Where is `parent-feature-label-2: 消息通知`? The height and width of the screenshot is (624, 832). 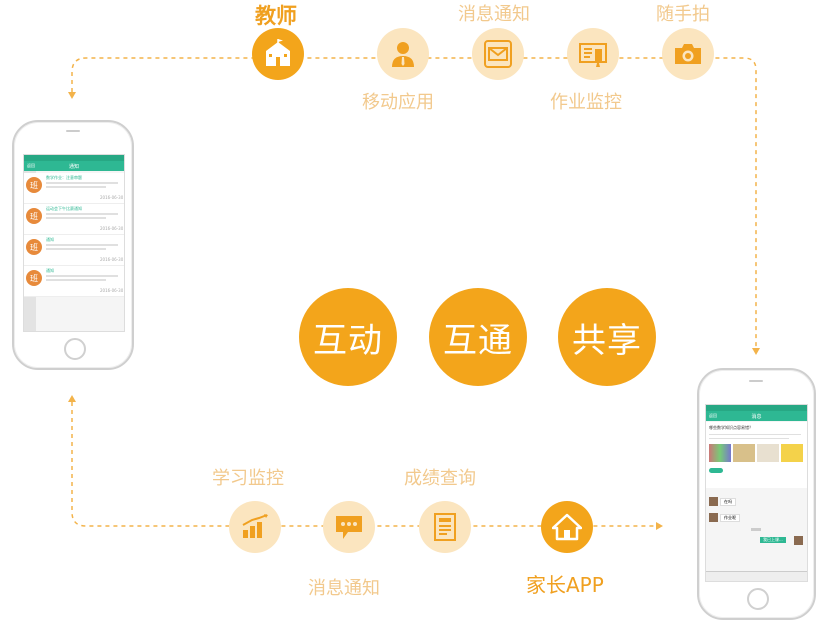 parent-feature-label-2: 消息通知 is located at coordinates (344, 588).